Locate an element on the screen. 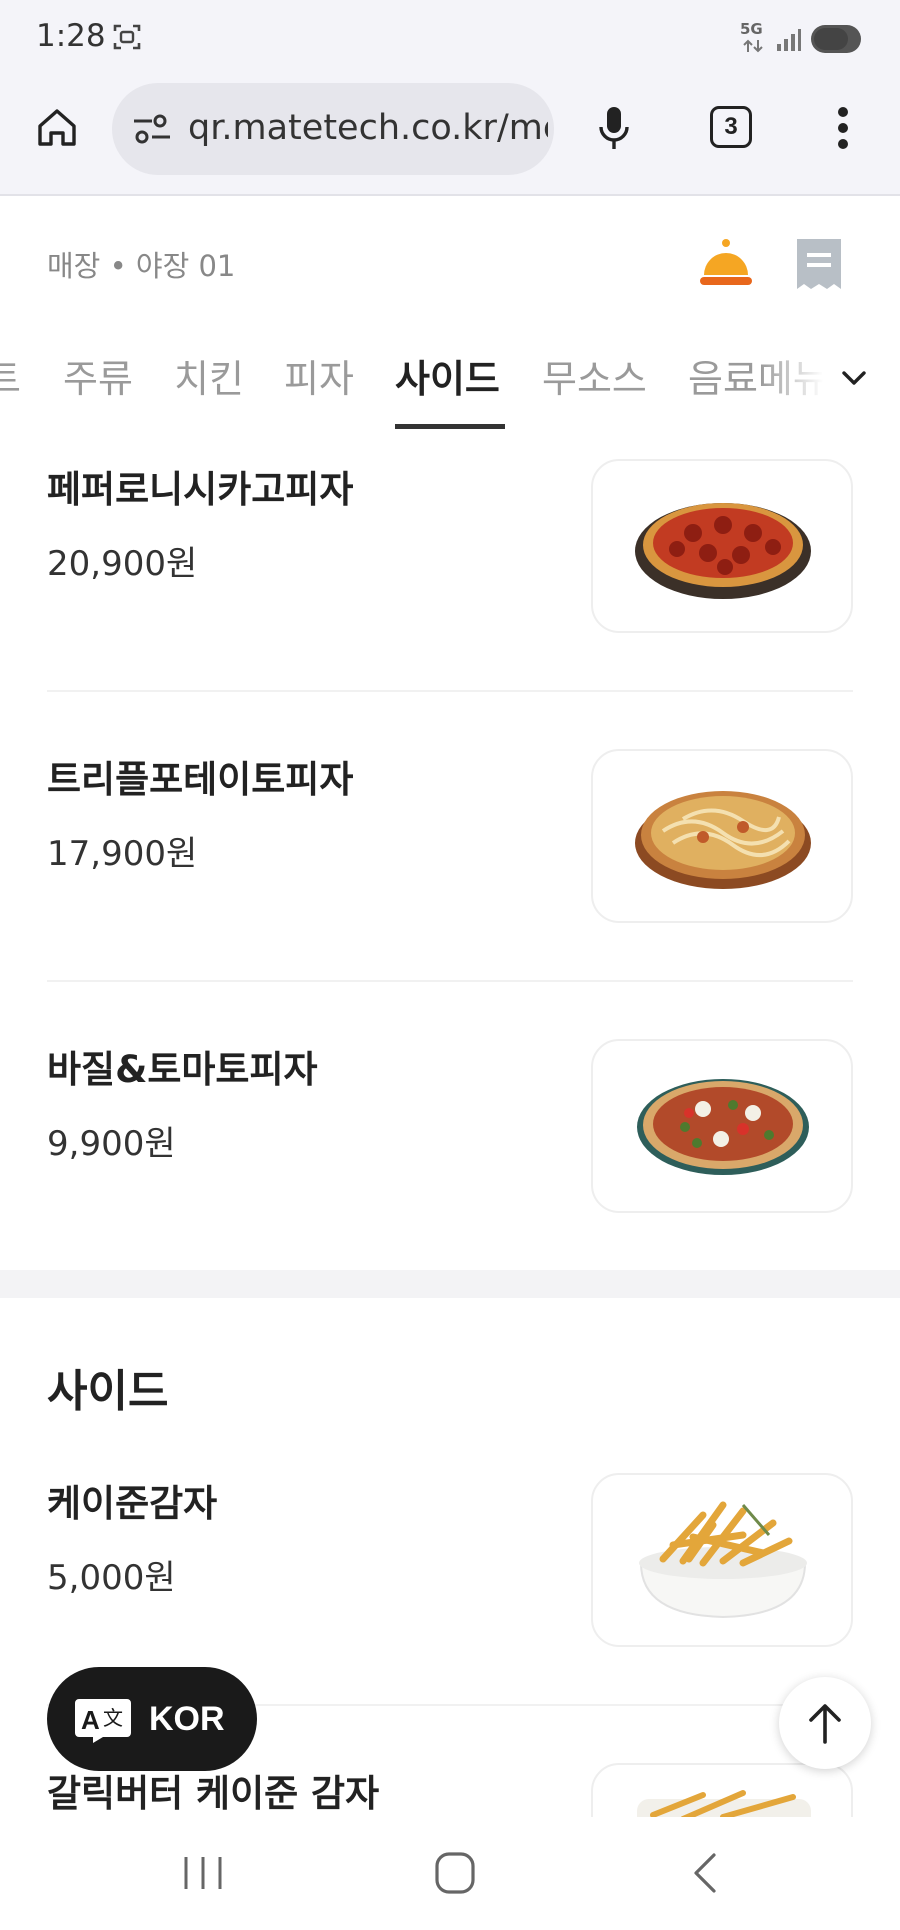  bell-icon is located at coordinates (726, 263).